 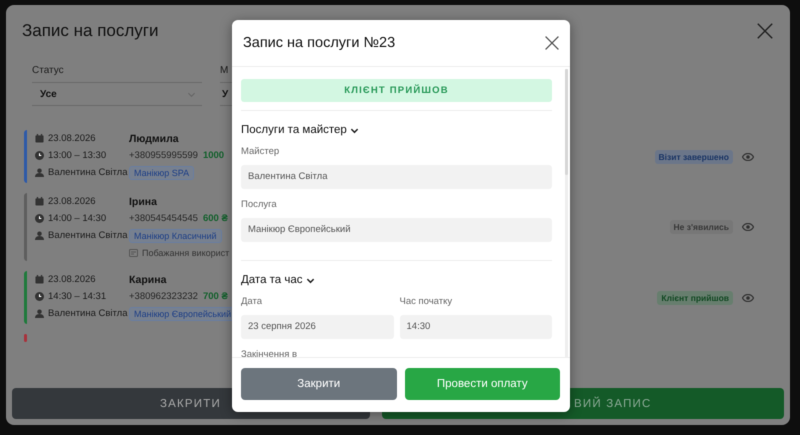 What do you see at coordinates (133, 253) in the screenshot?
I see `message-icon` at bounding box center [133, 253].